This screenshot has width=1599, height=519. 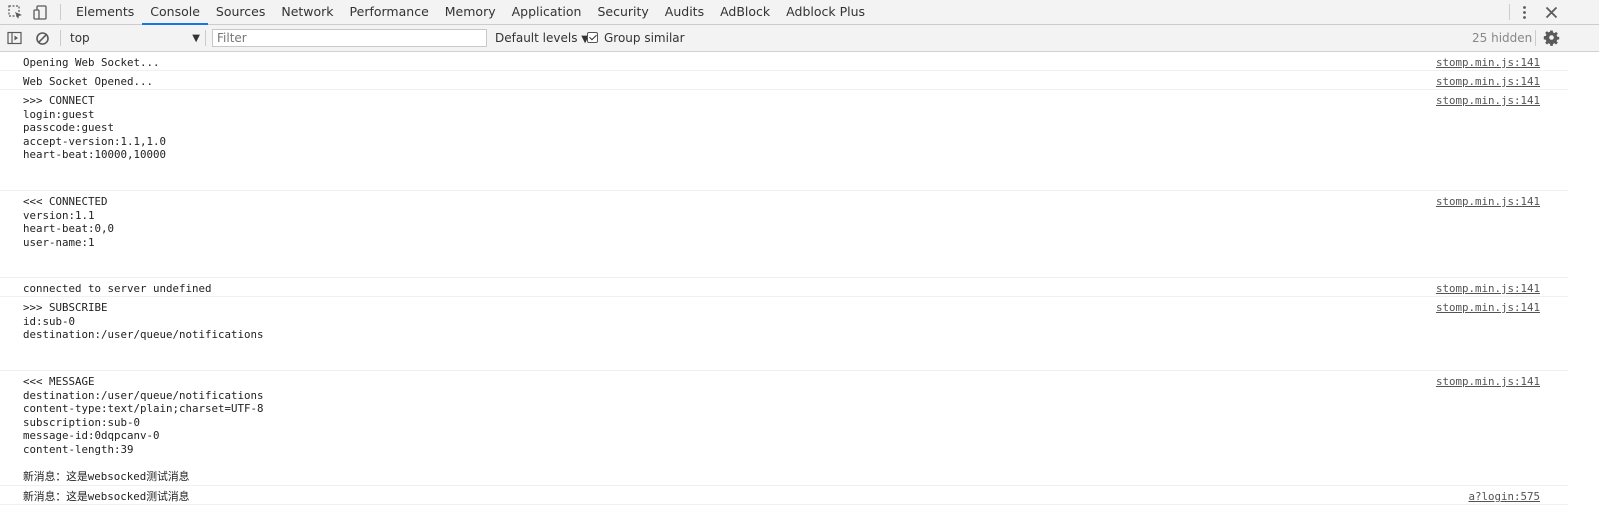 I want to click on console-message: 新消息：这是websocked测试消息 a?login:575, so click(x=784, y=495).